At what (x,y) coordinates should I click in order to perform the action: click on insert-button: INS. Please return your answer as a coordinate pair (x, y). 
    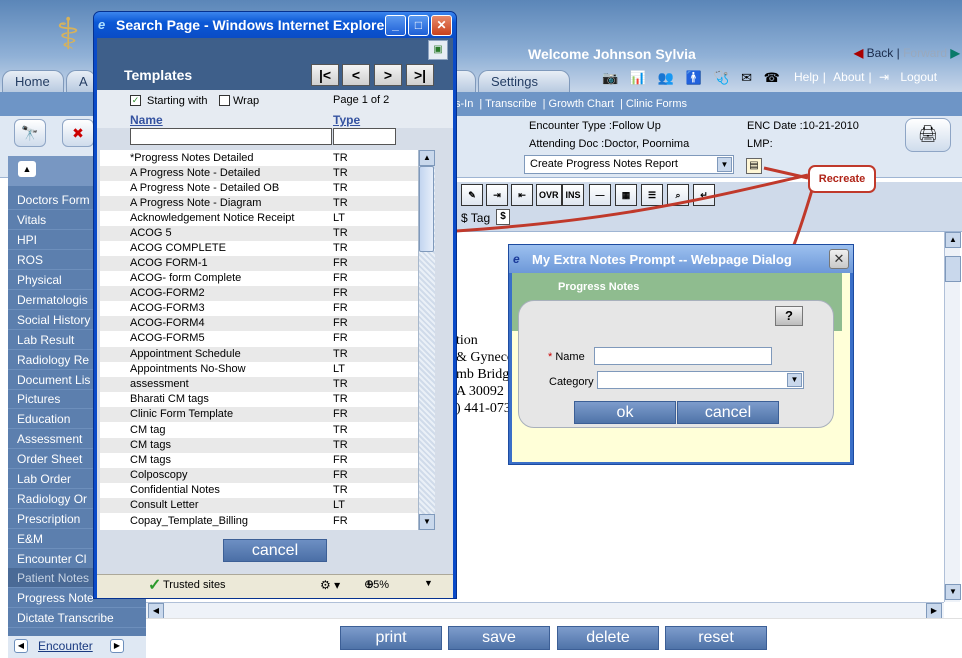
    Looking at the image, I should click on (573, 195).